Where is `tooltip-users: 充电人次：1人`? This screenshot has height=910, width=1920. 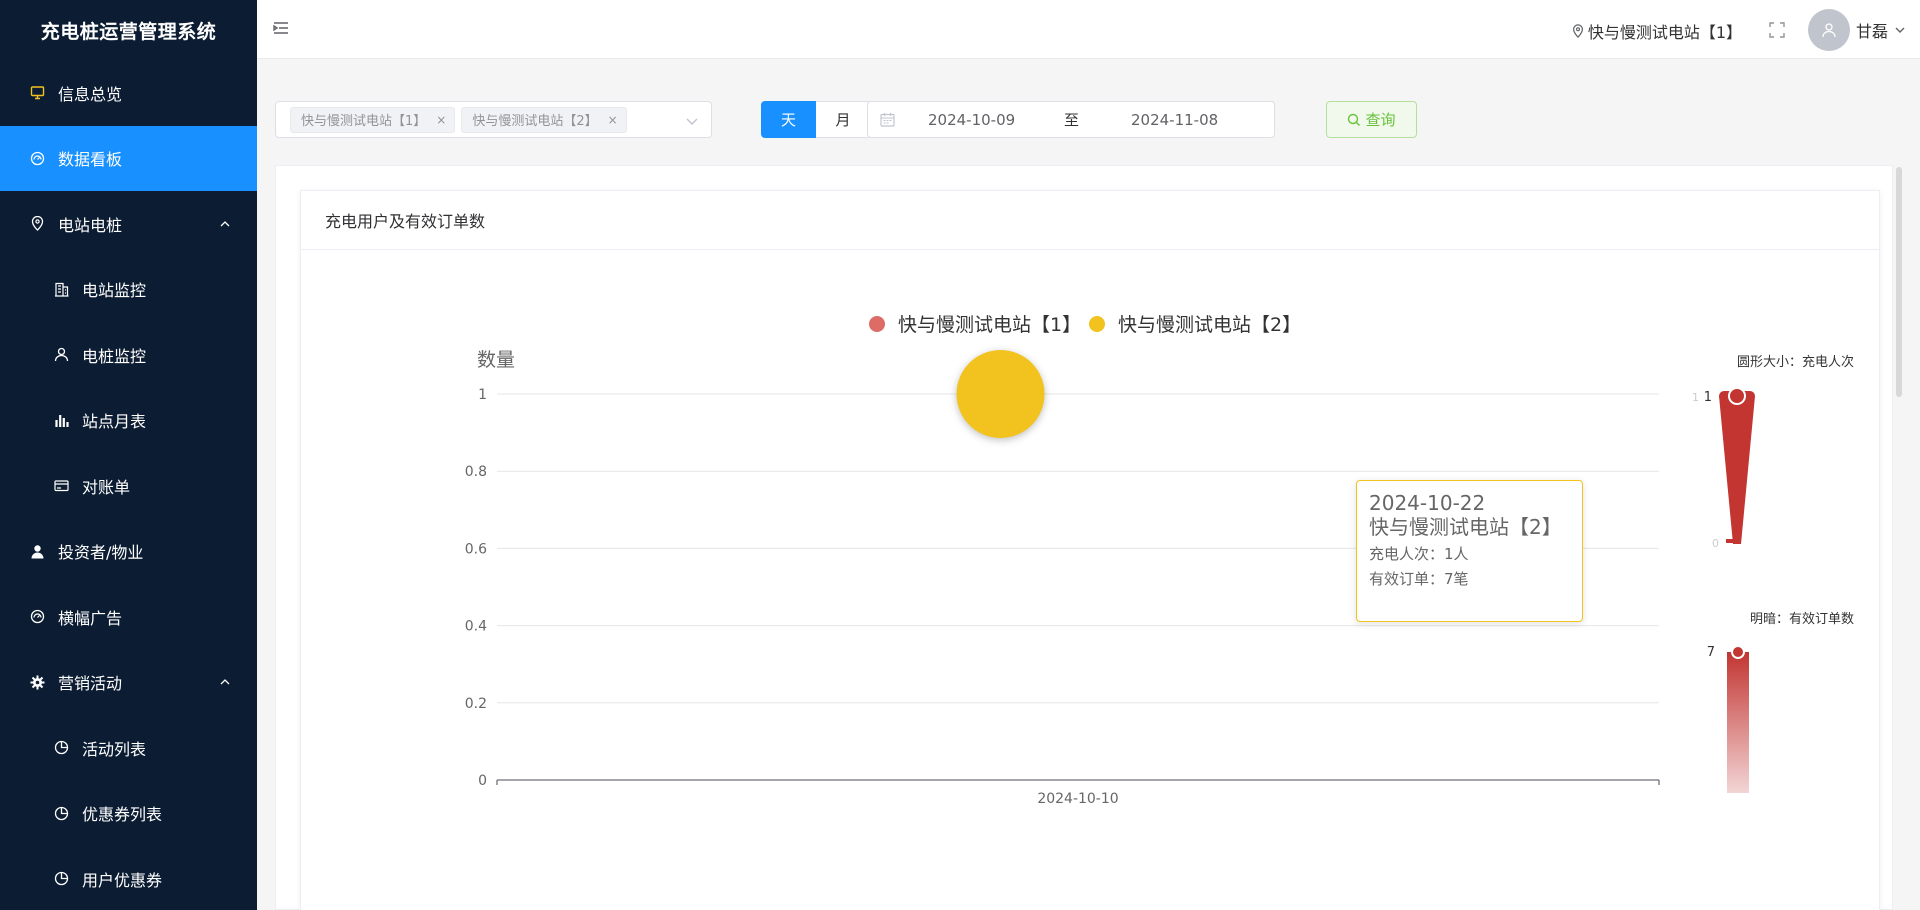
tooltip-users: 充电人次：1人 is located at coordinates (1419, 554).